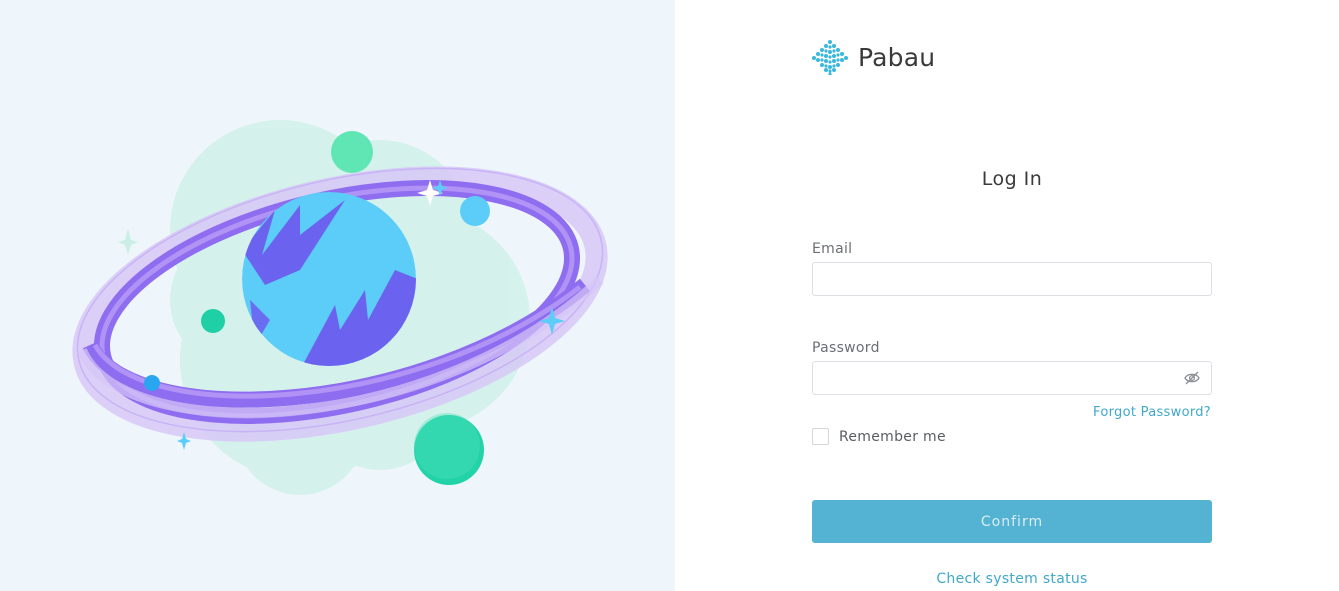 The height and width of the screenshot is (591, 1339). What do you see at coordinates (892, 436) in the screenshot?
I see `remember-me-label: Remember me` at bounding box center [892, 436].